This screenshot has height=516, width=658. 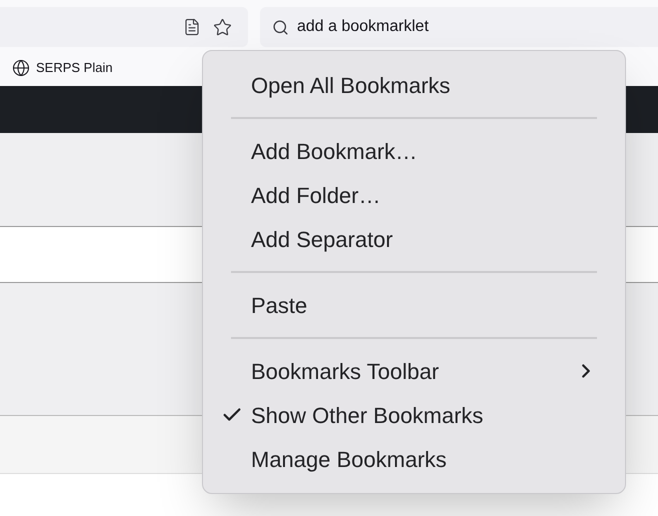 I want to click on search-field: add a bookmarklet, so click(x=459, y=27).